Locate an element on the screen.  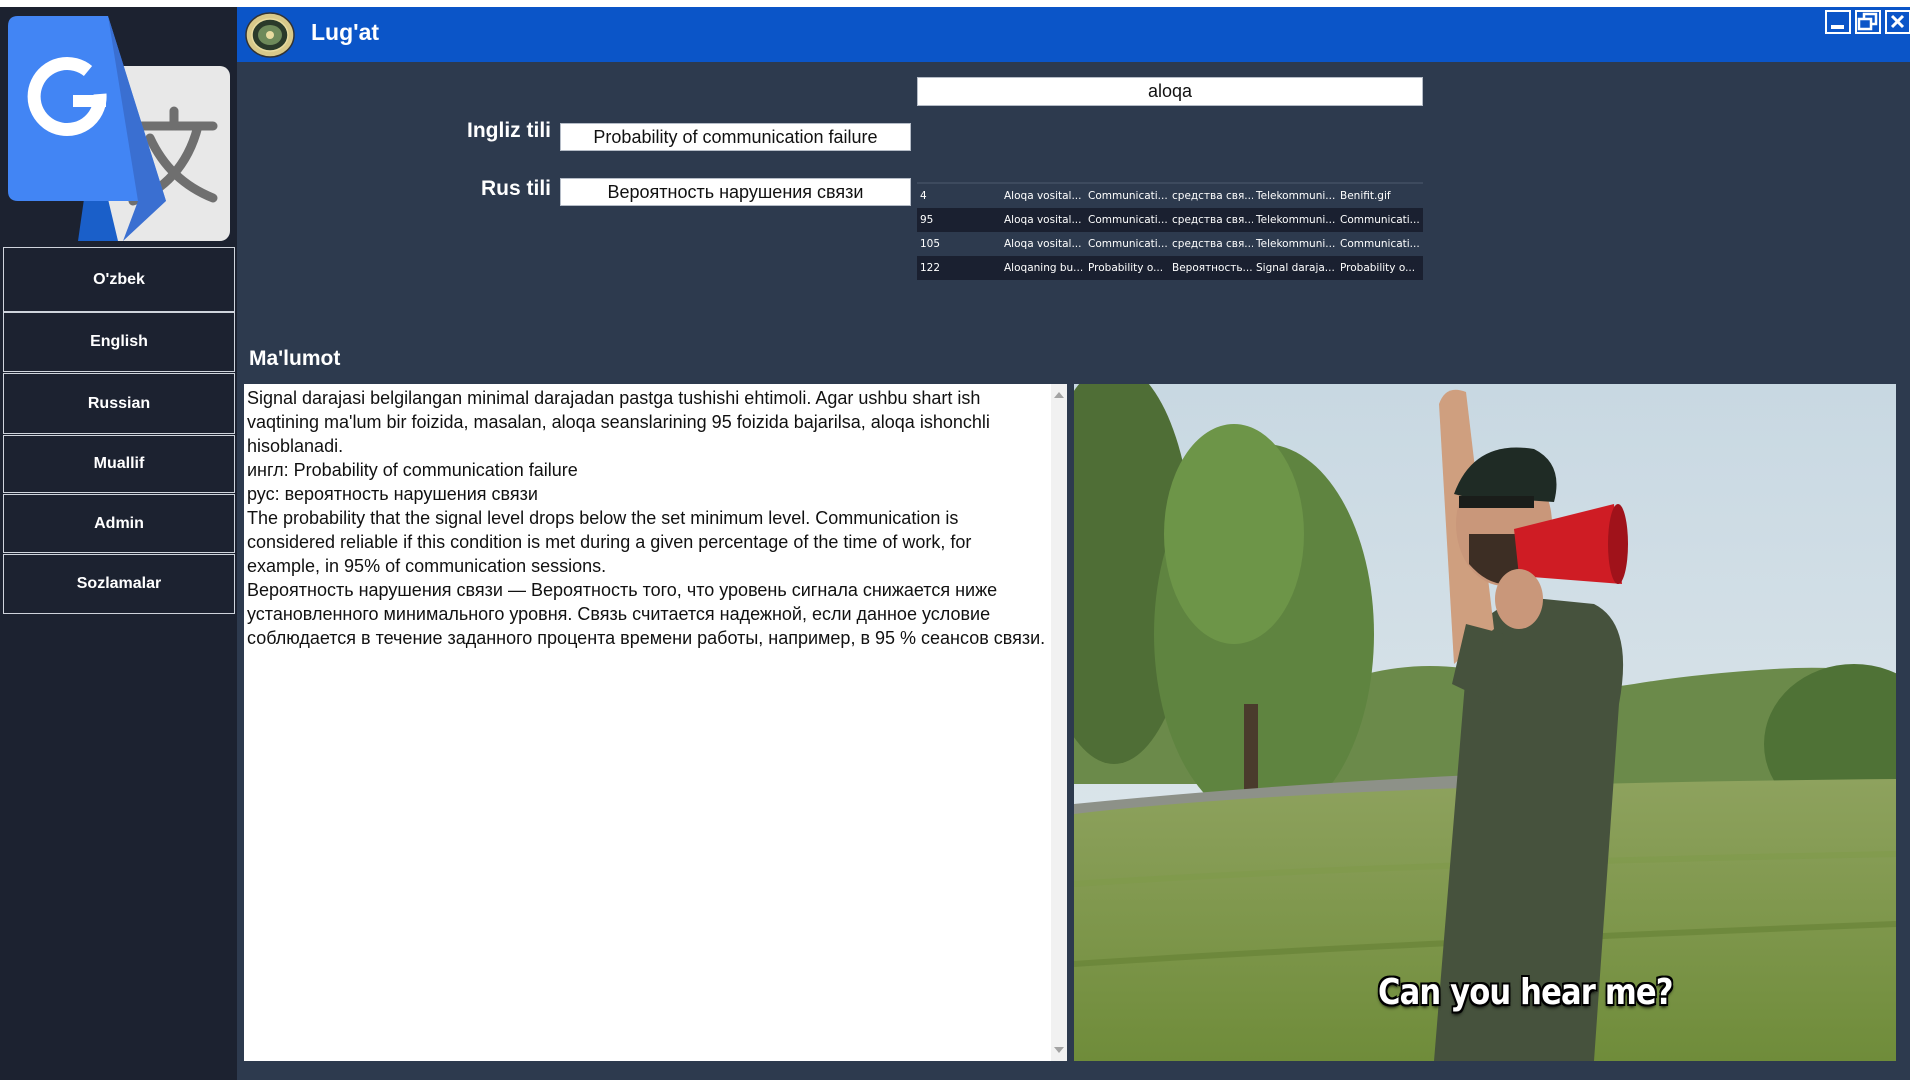
minimize-button is located at coordinates (1838, 22).